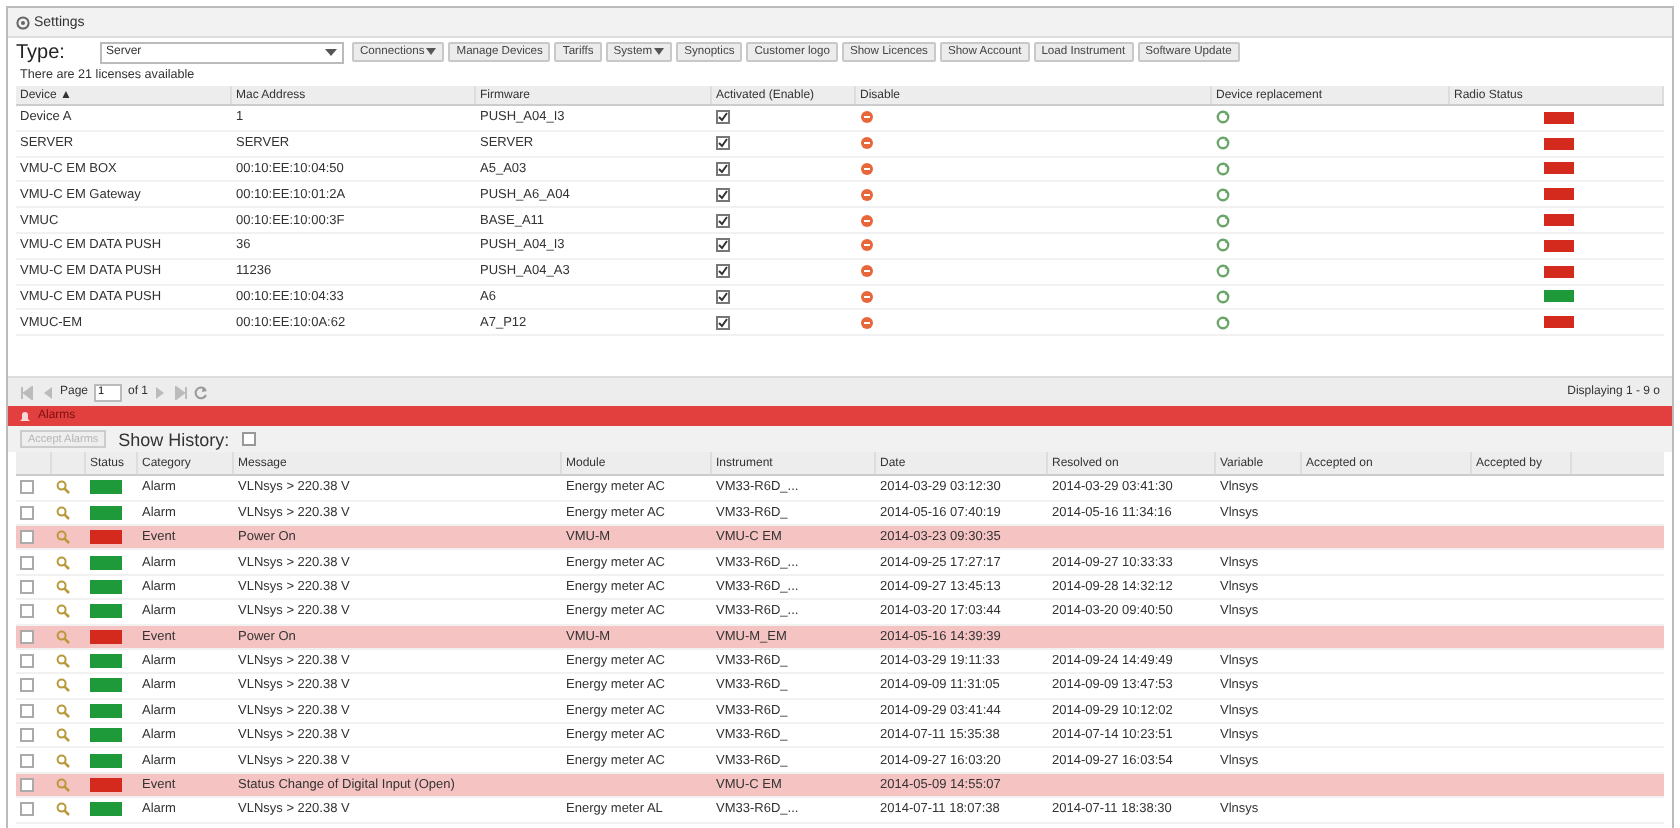 Image resolution: width=1680 pixels, height=828 pixels. I want to click on type-label: Type:, so click(41, 52).